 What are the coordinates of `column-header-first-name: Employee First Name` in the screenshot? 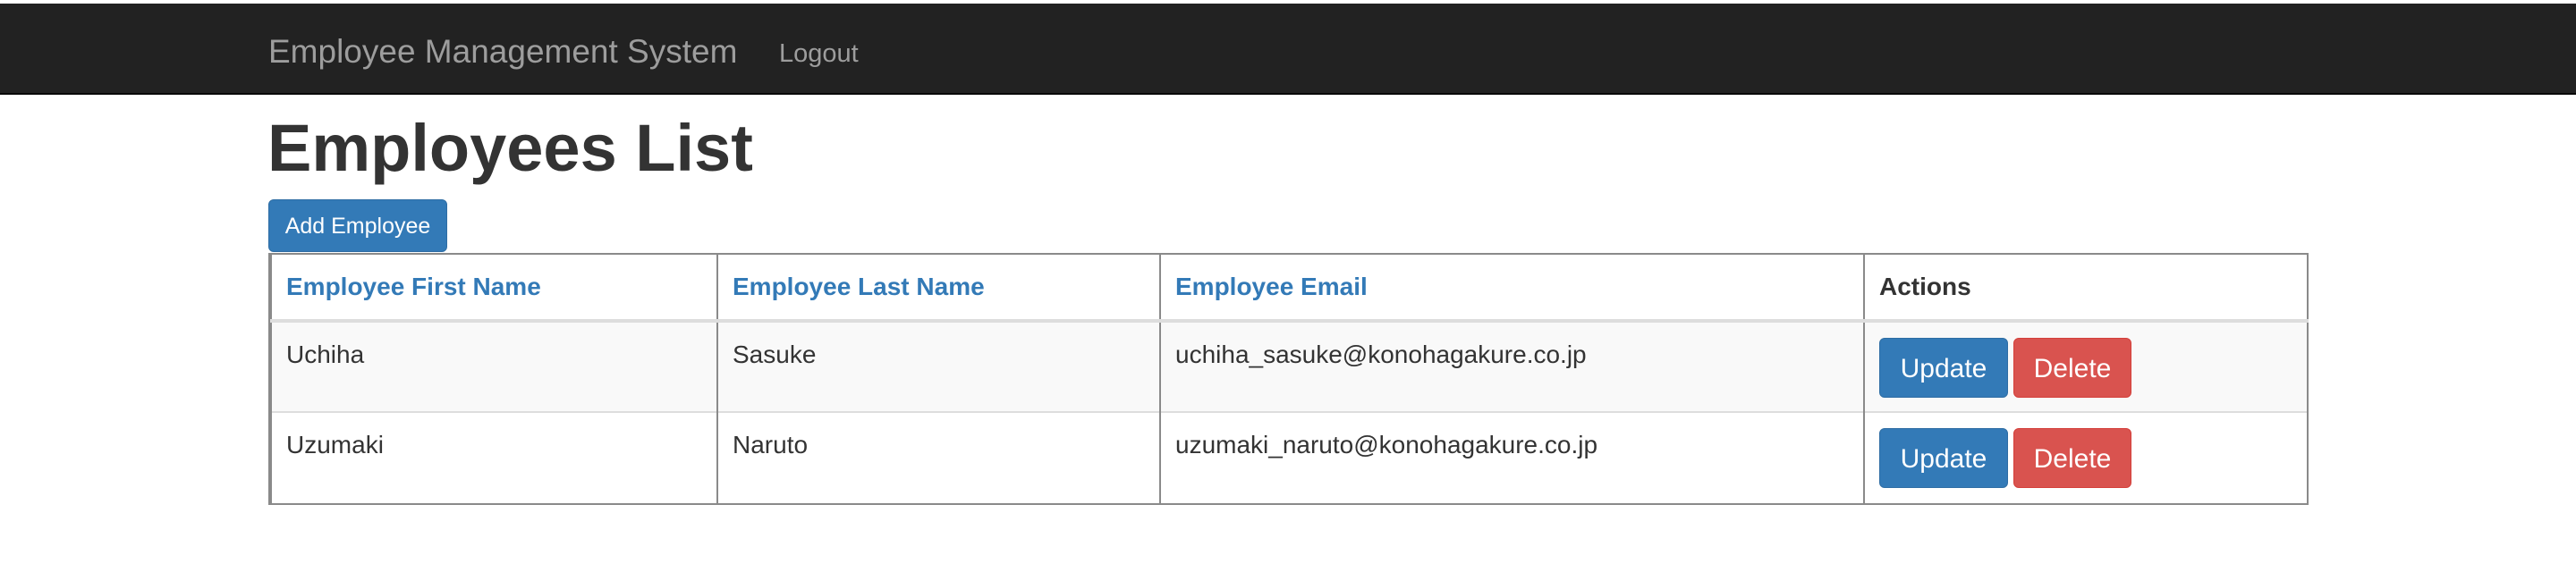 It's located at (494, 289).